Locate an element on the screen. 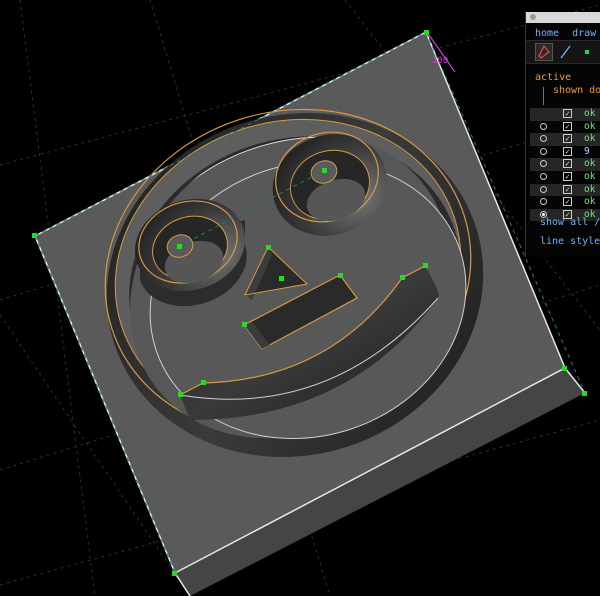 Image resolution: width=600 pixels, height=596 pixels. layer-list: ✓ ok ✓ ok ✓ ok ✓ 9 ✓ ok ✓ ok ✓ ok ✓ ok ✓ ok is located at coordinates (565, 165).